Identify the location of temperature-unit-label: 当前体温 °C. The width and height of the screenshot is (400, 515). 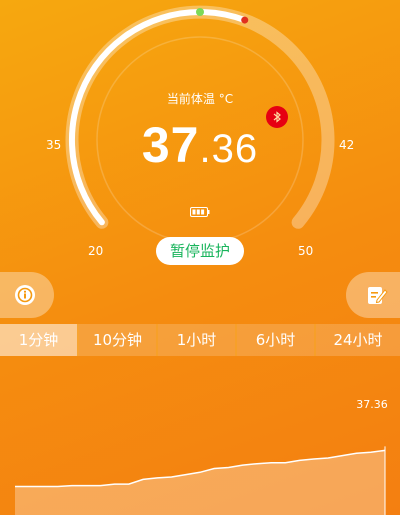
(200, 99).